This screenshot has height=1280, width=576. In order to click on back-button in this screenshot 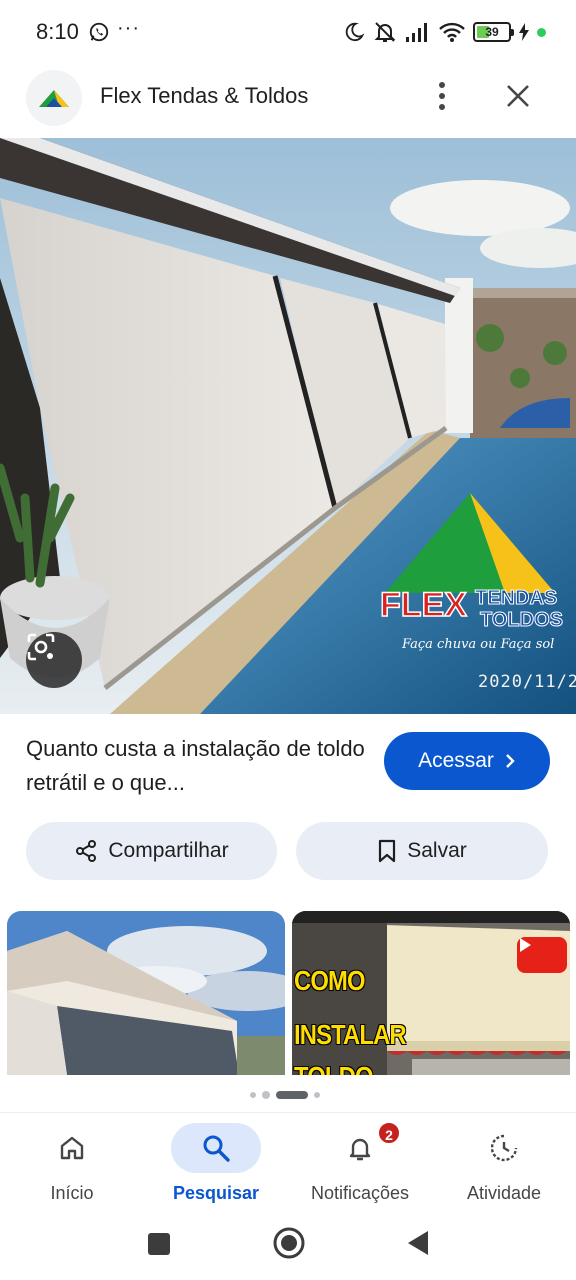, I will do `click(418, 1245)`.